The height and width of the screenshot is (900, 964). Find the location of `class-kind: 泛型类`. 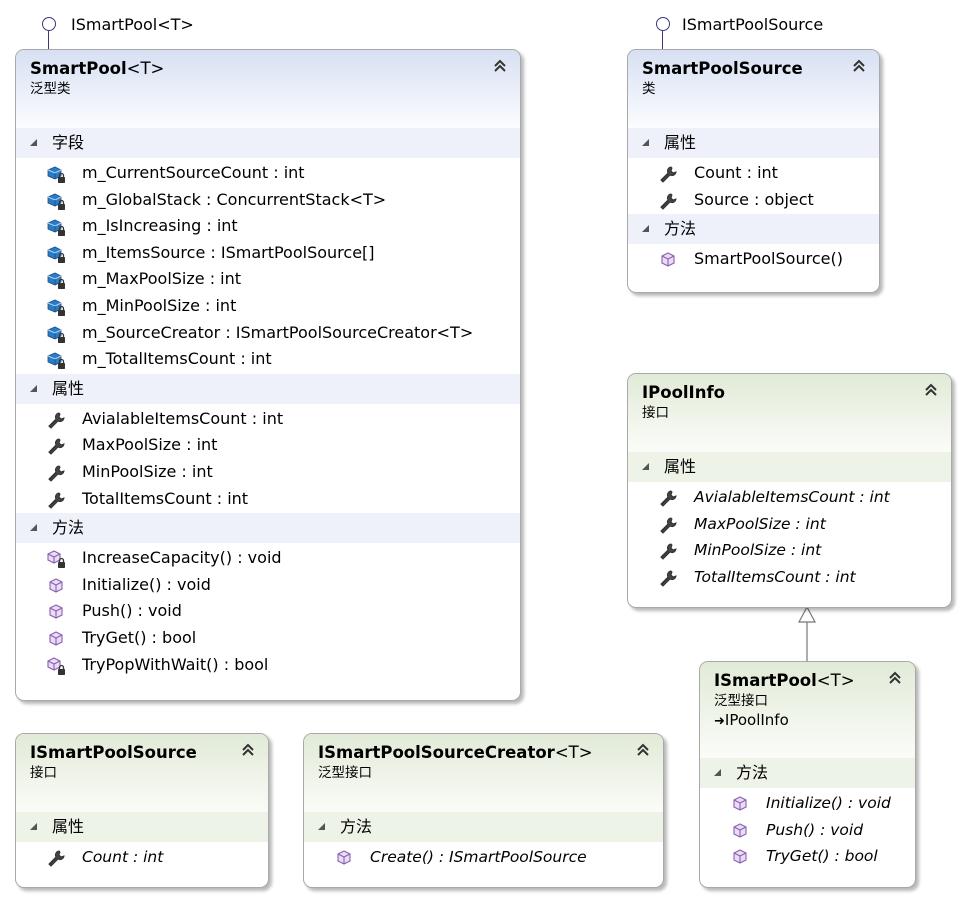

class-kind: 泛型类 is located at coordinates (50, 89).